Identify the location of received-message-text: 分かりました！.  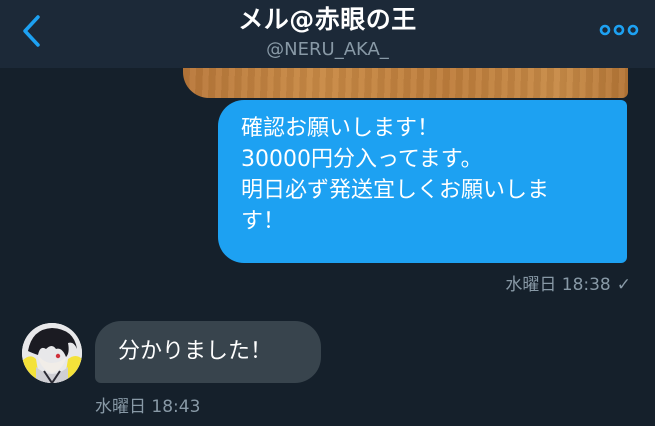
(195, 351).